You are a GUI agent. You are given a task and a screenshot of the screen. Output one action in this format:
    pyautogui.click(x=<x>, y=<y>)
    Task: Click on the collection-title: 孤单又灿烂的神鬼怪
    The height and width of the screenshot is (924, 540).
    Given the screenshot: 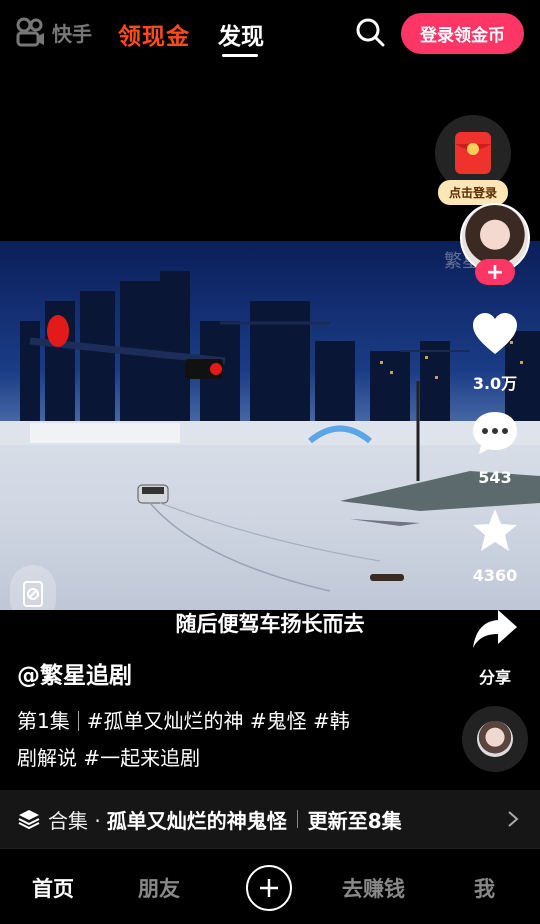 What is the action you would take?
    pyautogui.click(x=196, y=820)
    